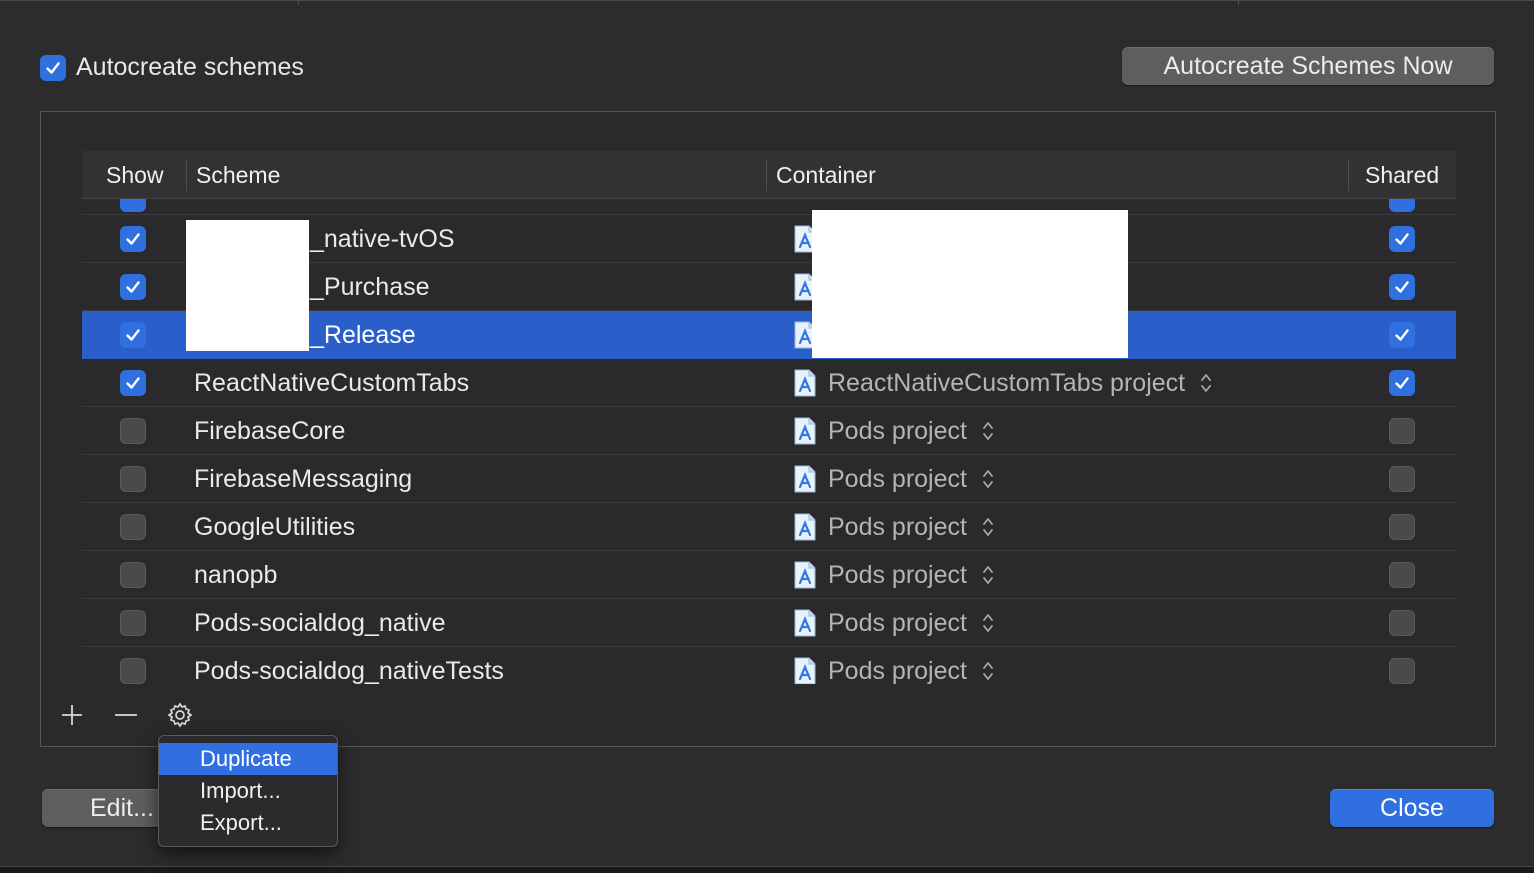 The image size is (1534, 873). Describe the element at coordinates (236, 574) in the screenshot. I see `scheme-name: nanopb` at that location.